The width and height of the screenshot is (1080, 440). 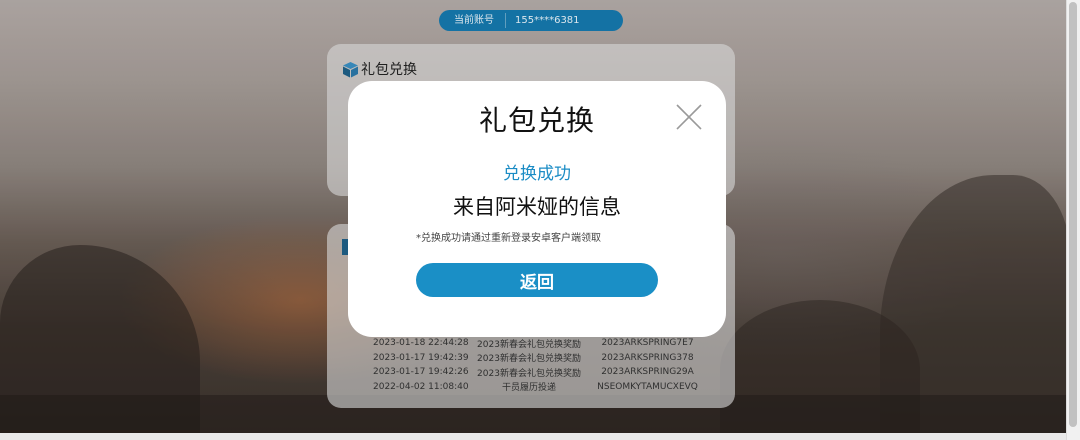 What do you see at coordinates (1073, 214) in the screenshot?
I see `vertical-scrollbar-thumb` at bounding box center [1073, 214].